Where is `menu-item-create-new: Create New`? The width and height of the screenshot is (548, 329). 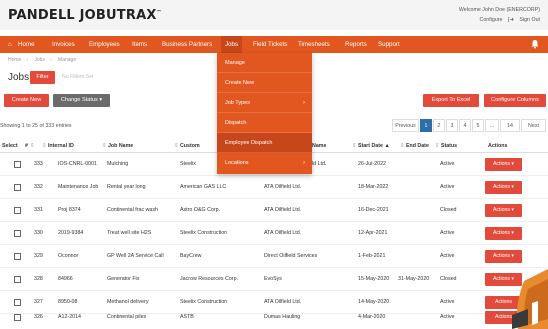
menu-item-create-new: Create New is located at coordinates (264, 83).